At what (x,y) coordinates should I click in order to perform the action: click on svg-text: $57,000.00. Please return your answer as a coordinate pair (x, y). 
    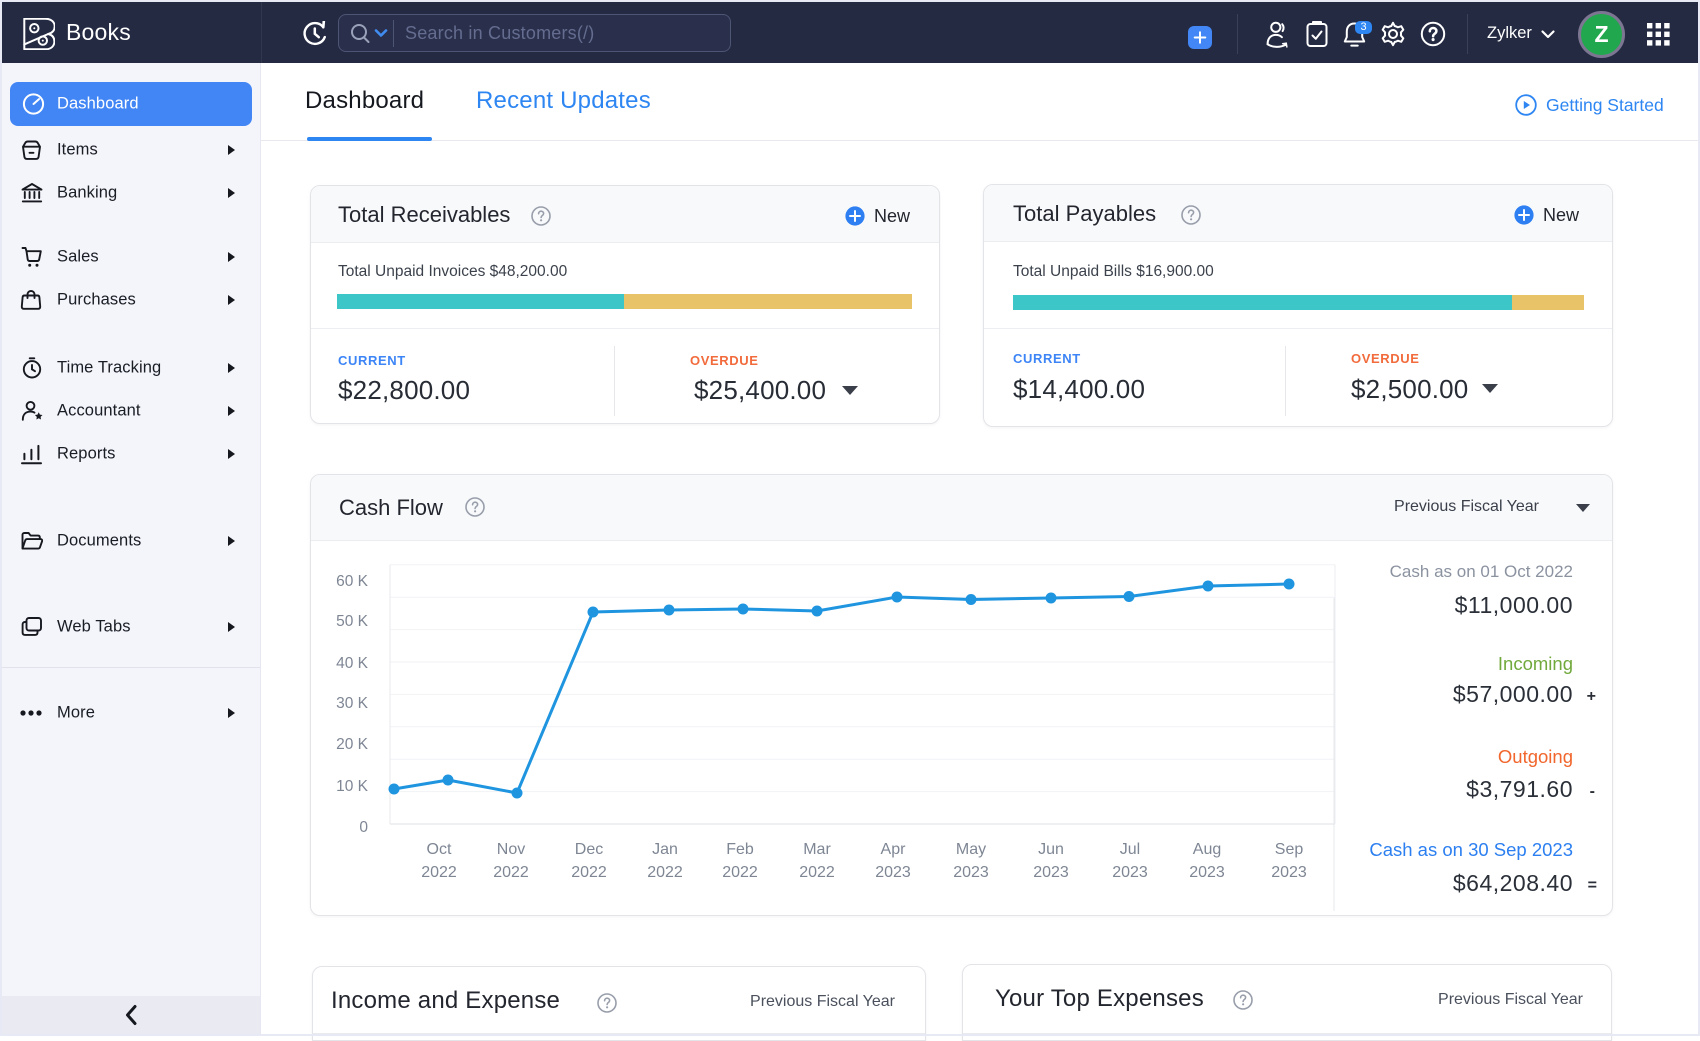
    Looking at the image, I should click on (1513, 694).